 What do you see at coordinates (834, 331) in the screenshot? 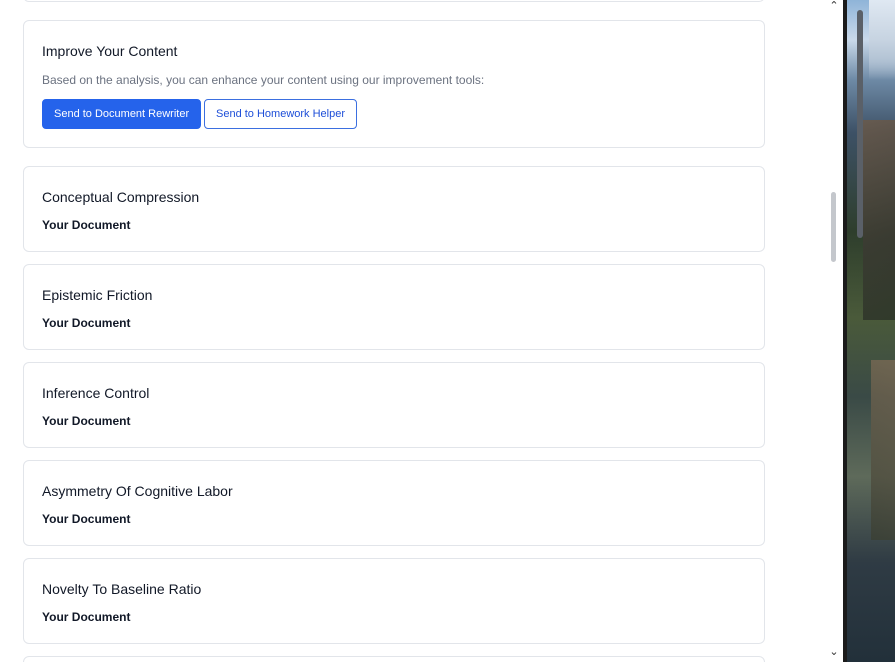
I see `content-scrollbar: ⌃ ⌄` at bounding box center [834, 331].